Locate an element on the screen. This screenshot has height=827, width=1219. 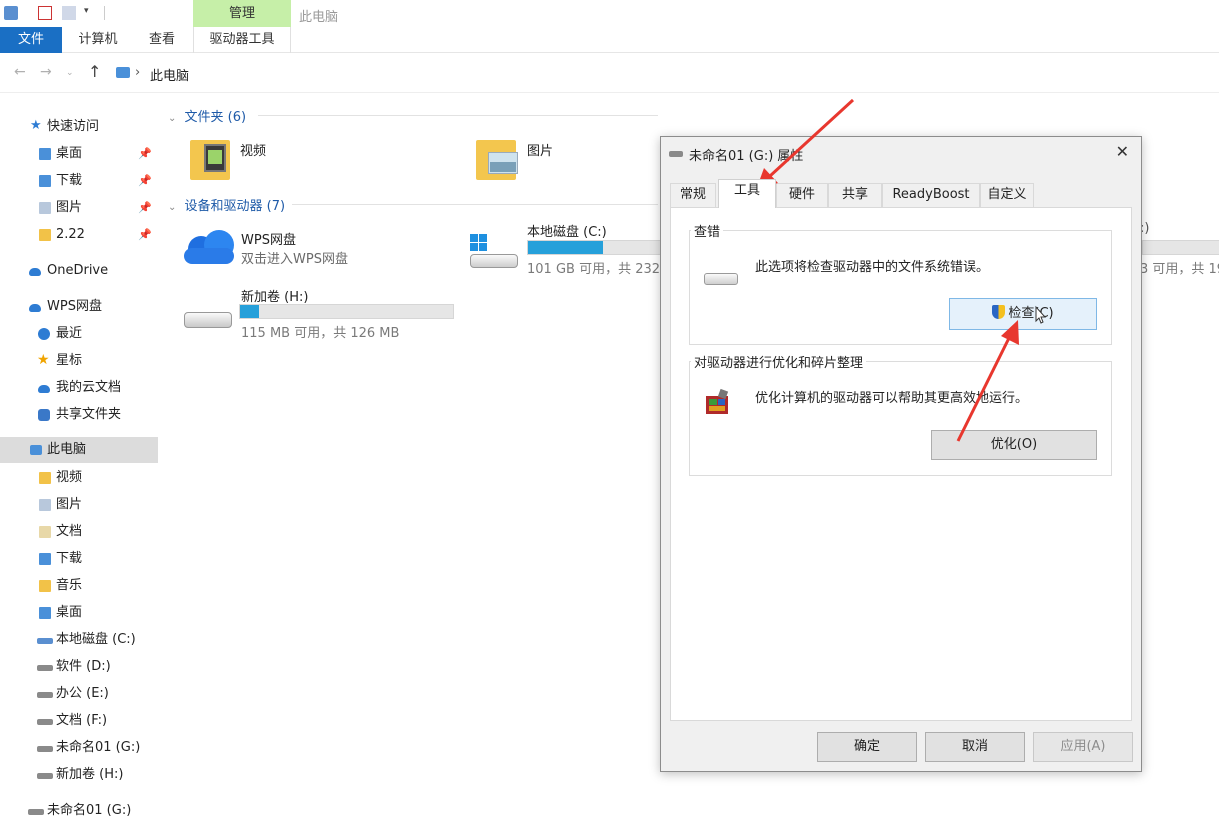
sidebar-item-drive-e: 办公 (E:) is located at coordinates (79, 694).